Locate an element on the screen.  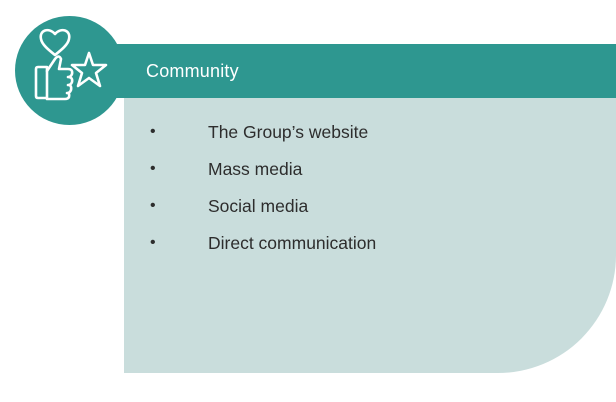
list-item: • The Group’s website is located at coordinates (210, 132).